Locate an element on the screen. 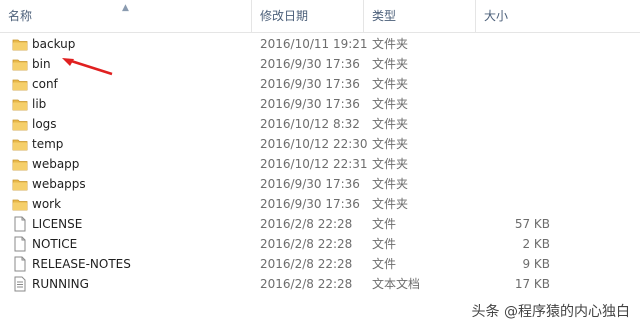 The height and width of the screenshot is (329, 640). file-row: RELEASE-NOTES 2016/2/8 22:28 文件 9 KB is located at coordinates (300, 264).